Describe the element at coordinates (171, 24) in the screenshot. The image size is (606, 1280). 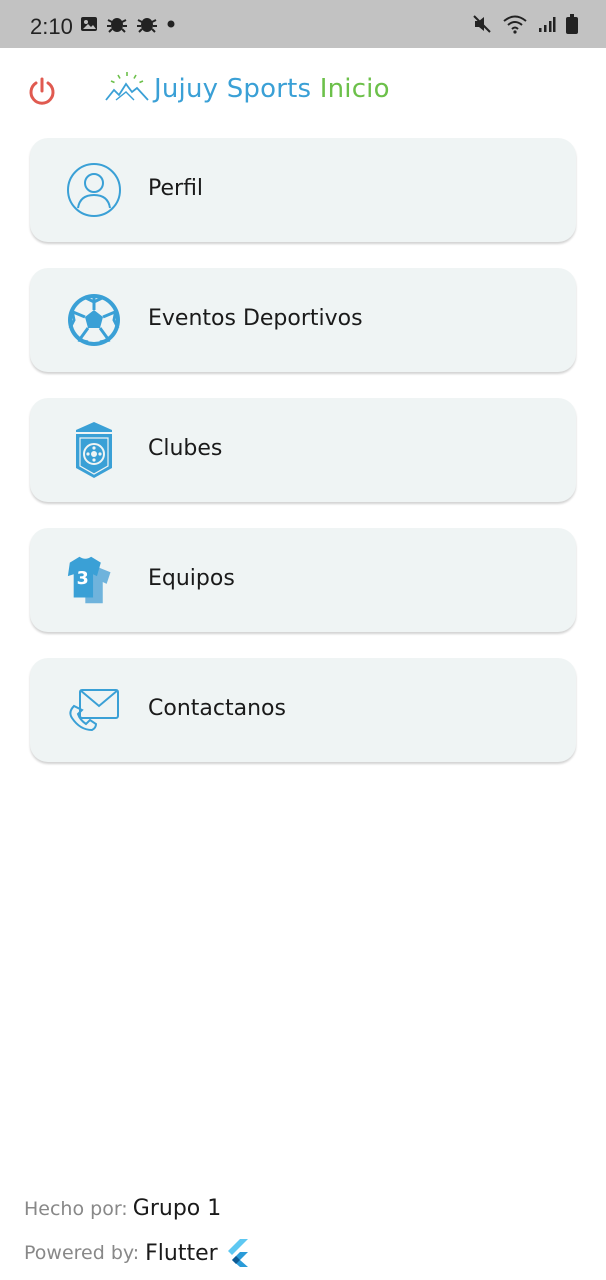
I see `dot-icon` at that location.